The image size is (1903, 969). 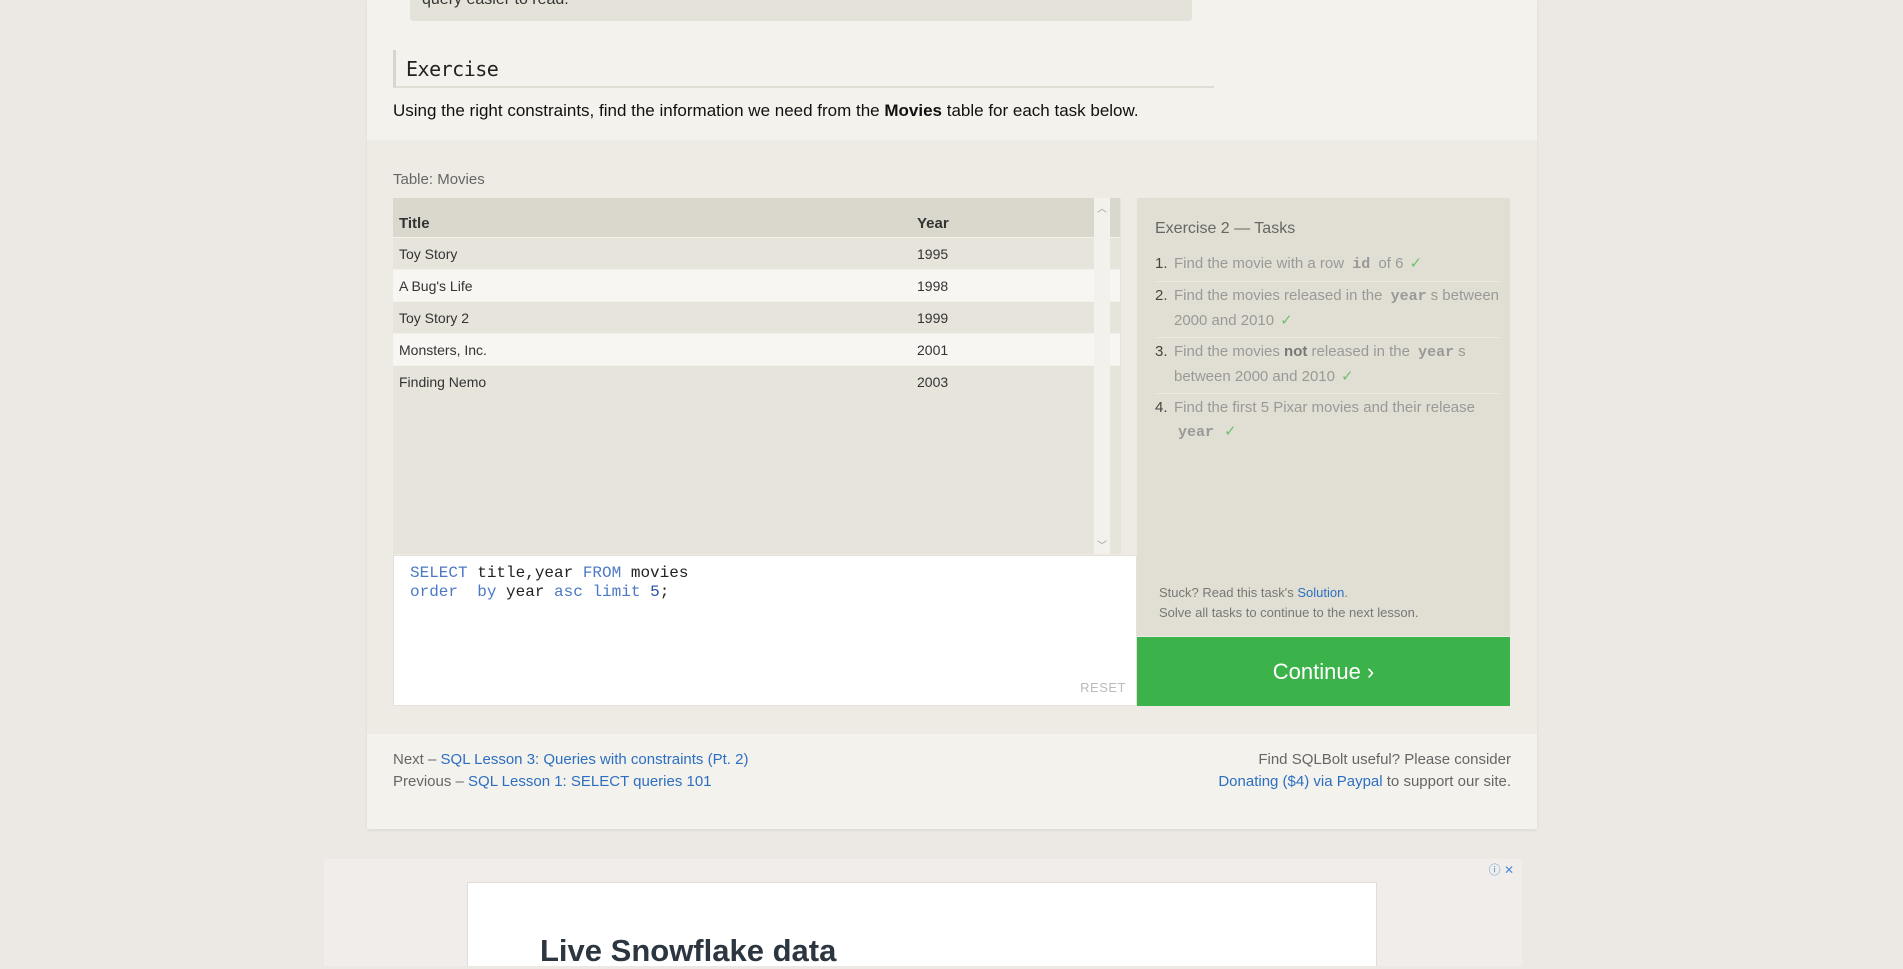 What do you see at coordinates (1384, 759) in the screenshot?
I see `useful-text: Find SQLBolt useful? Please consider` at bounding box center [1384, 759].